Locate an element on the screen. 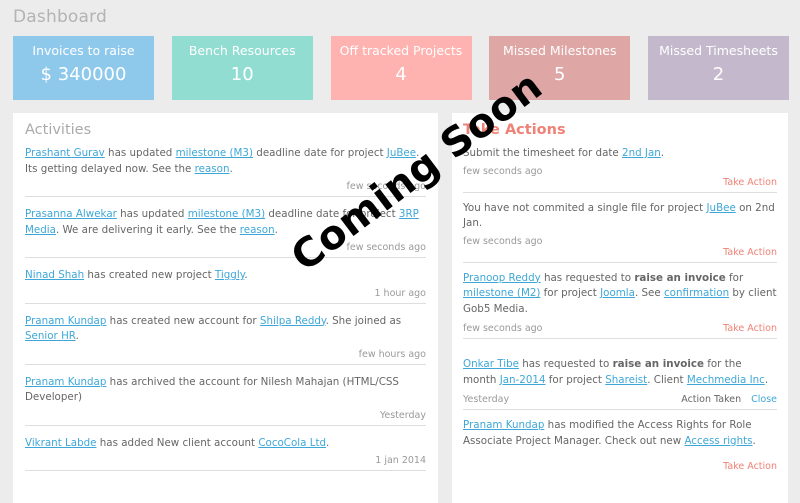 Image resolution: width=800 pixels, height=503 pixels. stat-missed-timesheets: Missed Timesheets 2 is located at coordinates (718, 68).